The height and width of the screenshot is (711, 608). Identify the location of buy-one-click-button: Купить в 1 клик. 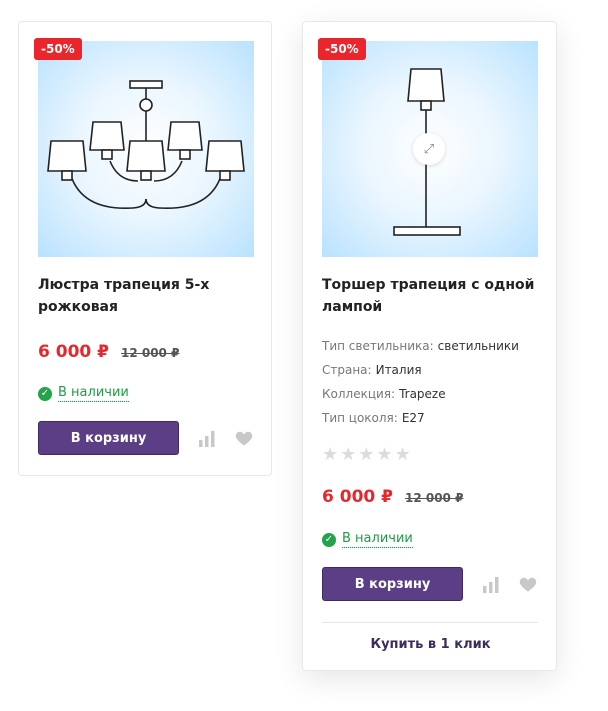
(430, 644).